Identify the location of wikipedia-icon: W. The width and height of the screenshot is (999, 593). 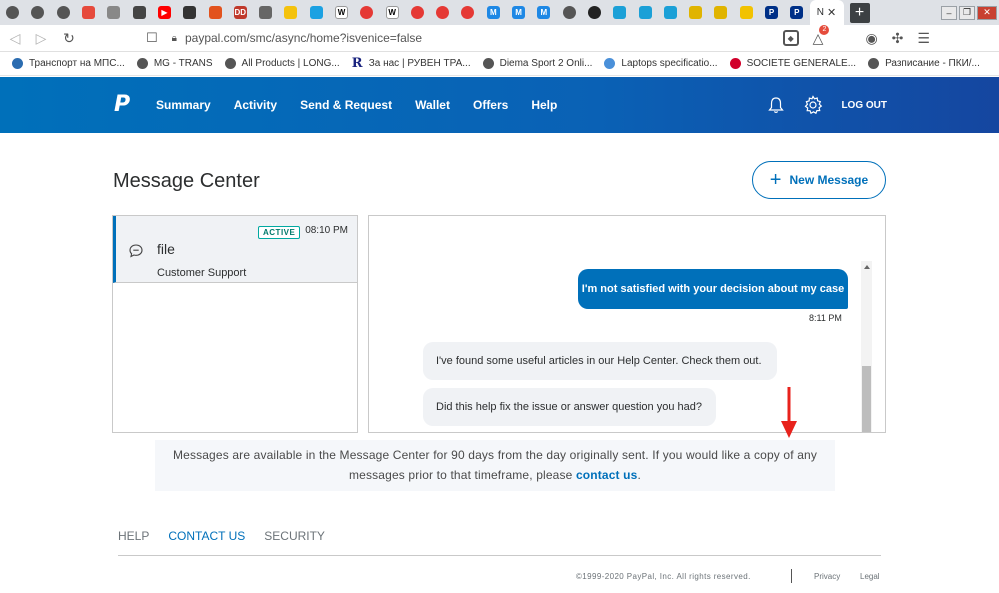
(392, 12).